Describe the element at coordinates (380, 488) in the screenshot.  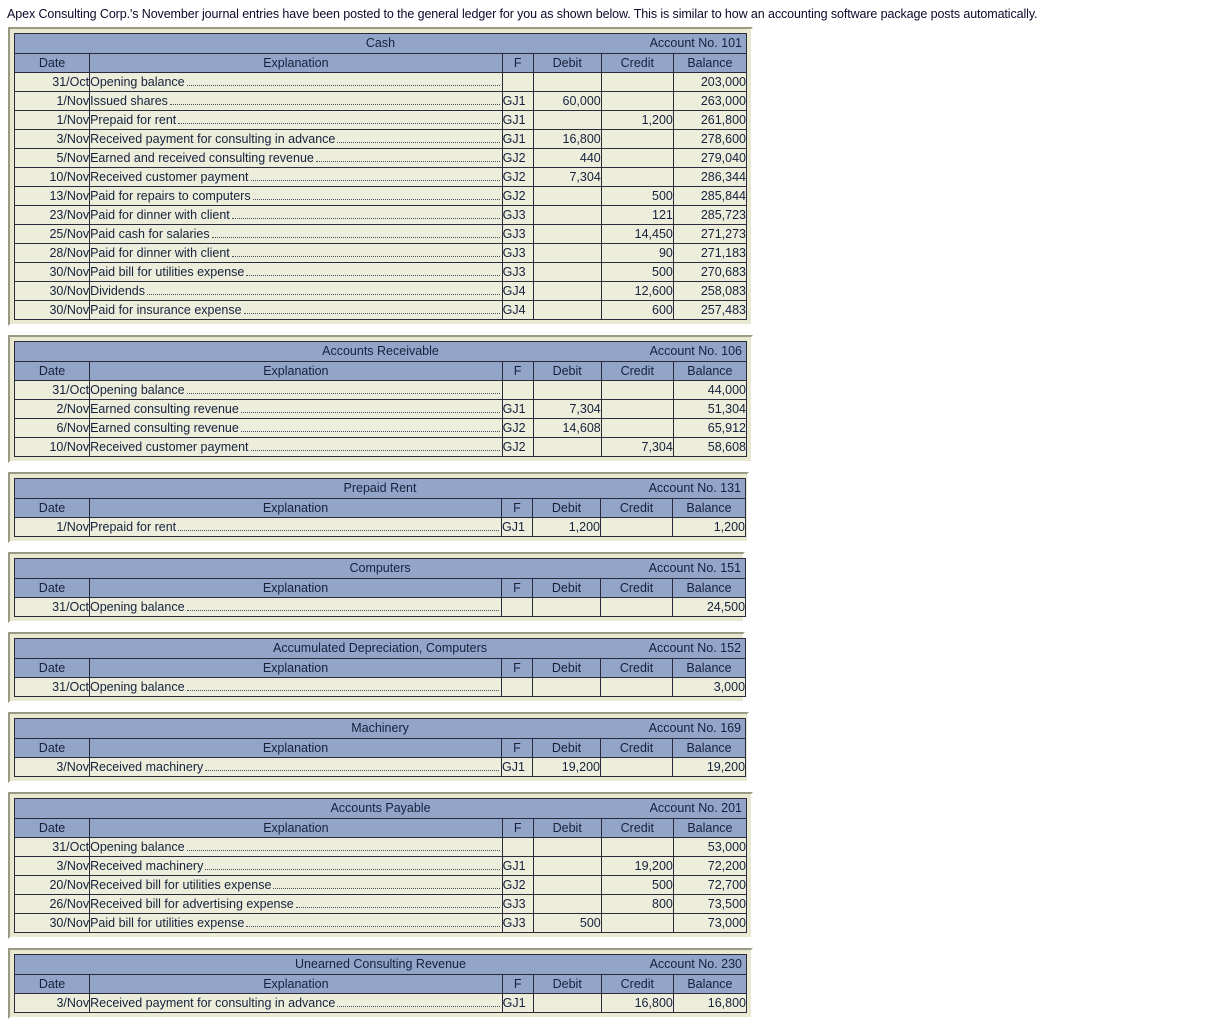
I see `account-name: Prepaid Rent` at that location.